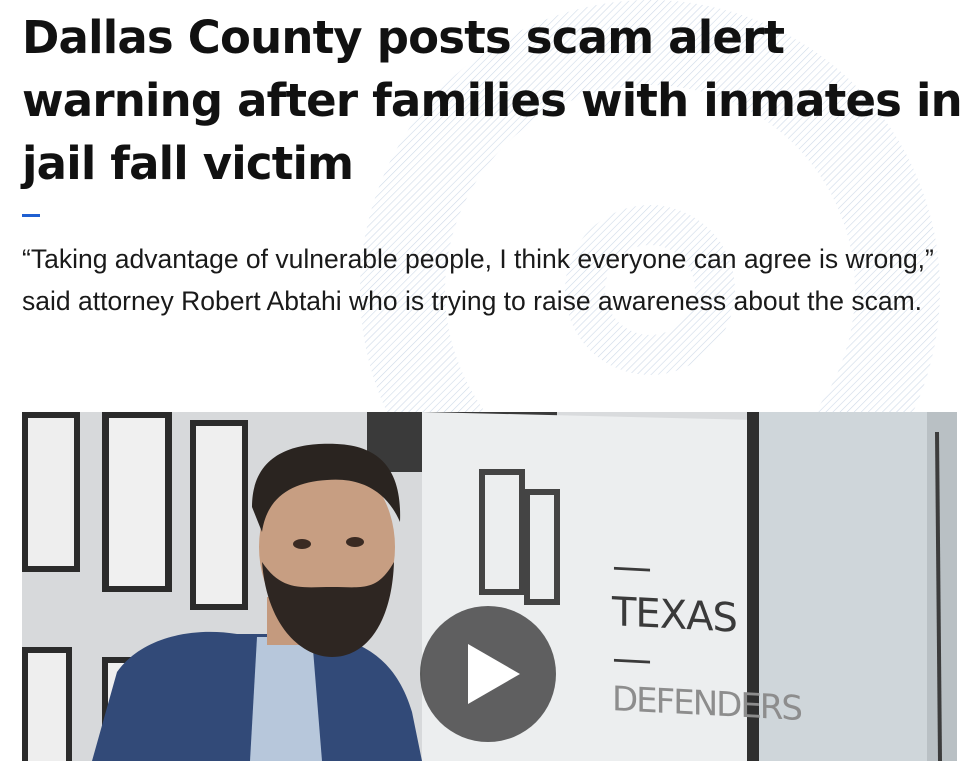  What do you see at coordinates (494, 674) in the screenshot?
I see `play-icon` at bounding box center [494, 674].